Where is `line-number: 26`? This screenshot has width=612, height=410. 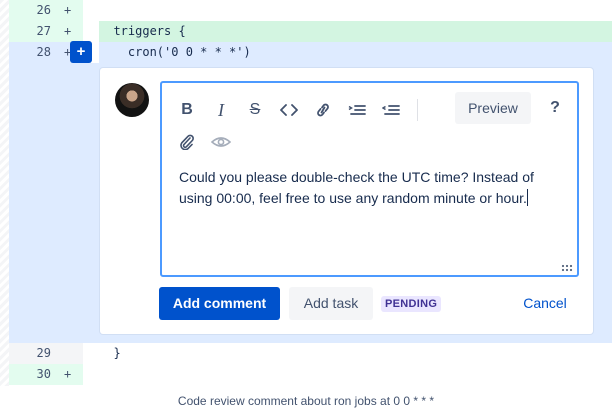
line-number: 26 is located at coordinates (43, 10).